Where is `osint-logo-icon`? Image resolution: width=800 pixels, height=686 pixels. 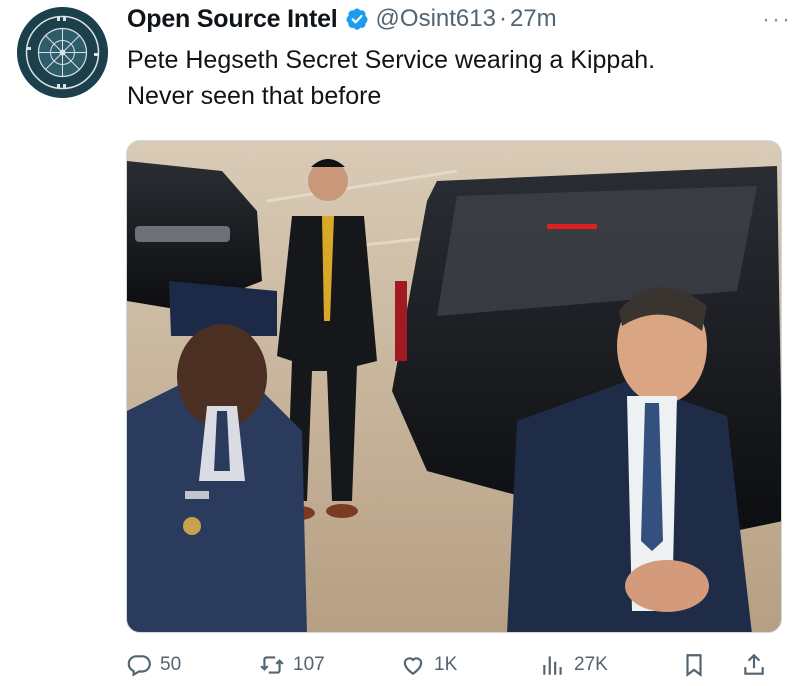
osint-logo-icon is located at coordinates (62, 52).